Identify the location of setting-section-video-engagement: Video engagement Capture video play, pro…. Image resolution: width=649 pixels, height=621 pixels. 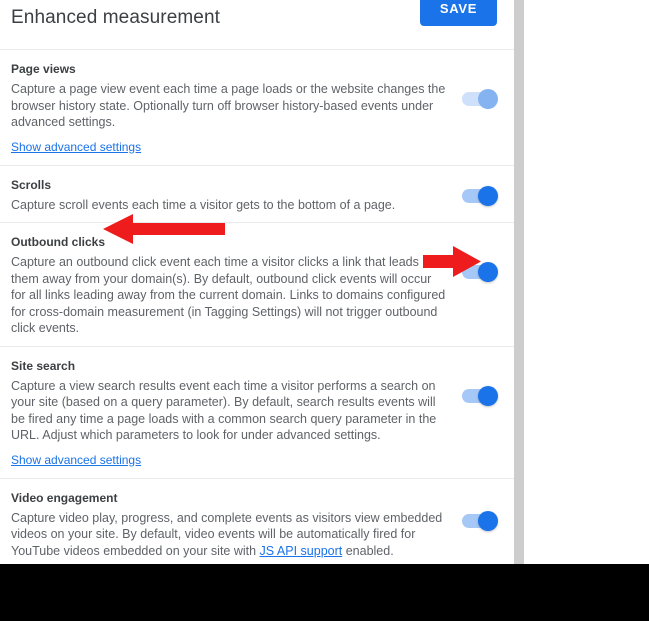
(257, 522).